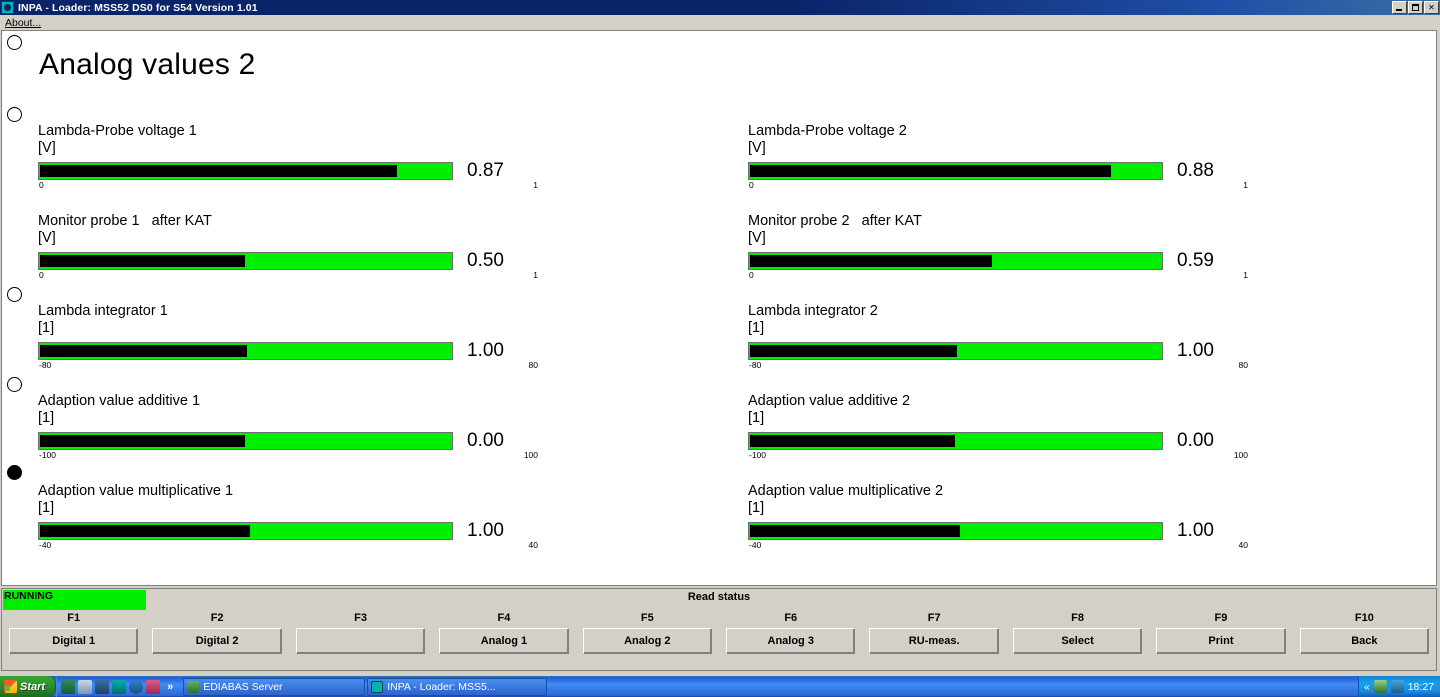 This screenshot has height=697, width=1440. I want to click on tray-expand-chevron-icon: «, so click(1367, 687).